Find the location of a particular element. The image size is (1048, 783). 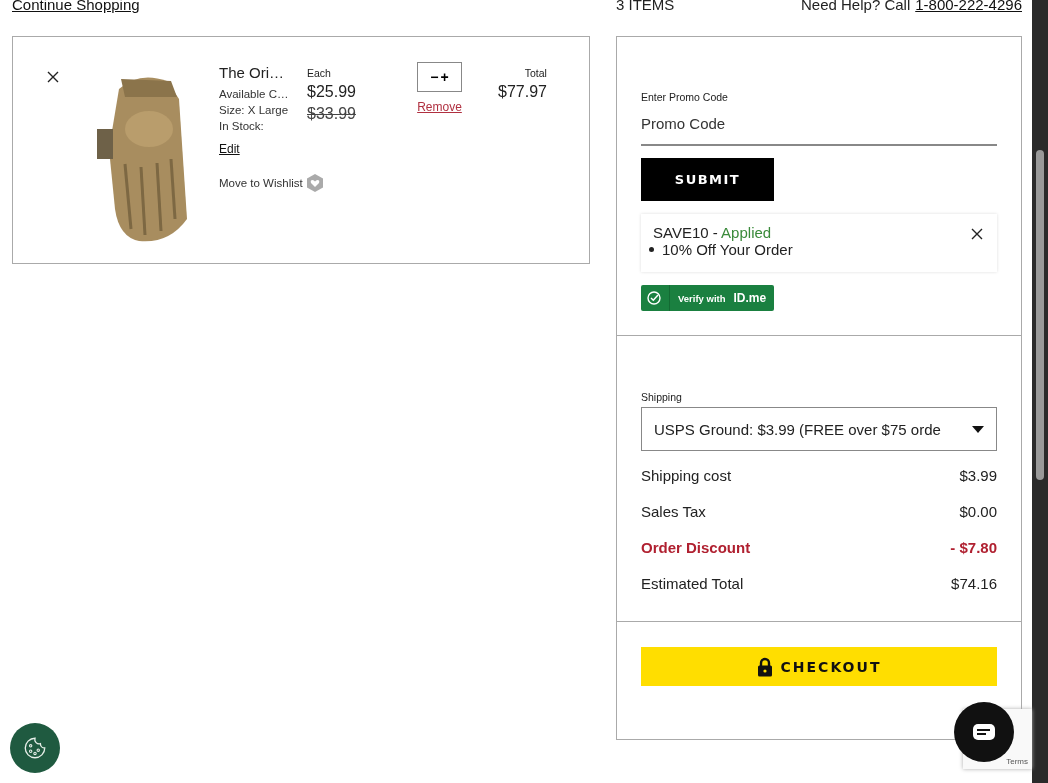

chat-icon is located at coordinates (984, 732).